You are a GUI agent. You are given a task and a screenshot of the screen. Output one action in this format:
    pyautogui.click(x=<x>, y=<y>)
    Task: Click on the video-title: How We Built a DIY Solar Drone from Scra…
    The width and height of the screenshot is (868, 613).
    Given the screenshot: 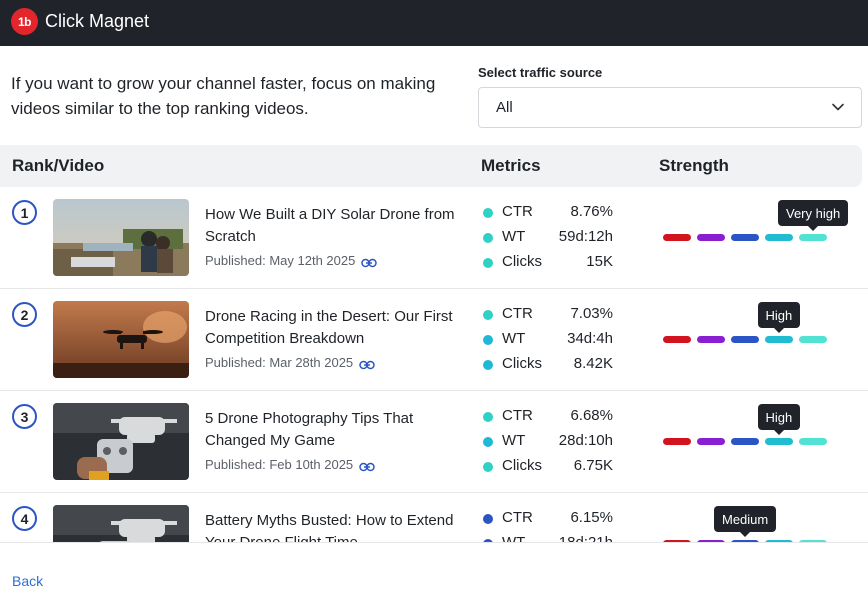 What is the action you would take?
    pyautogui.click(x=332, y=226)
    